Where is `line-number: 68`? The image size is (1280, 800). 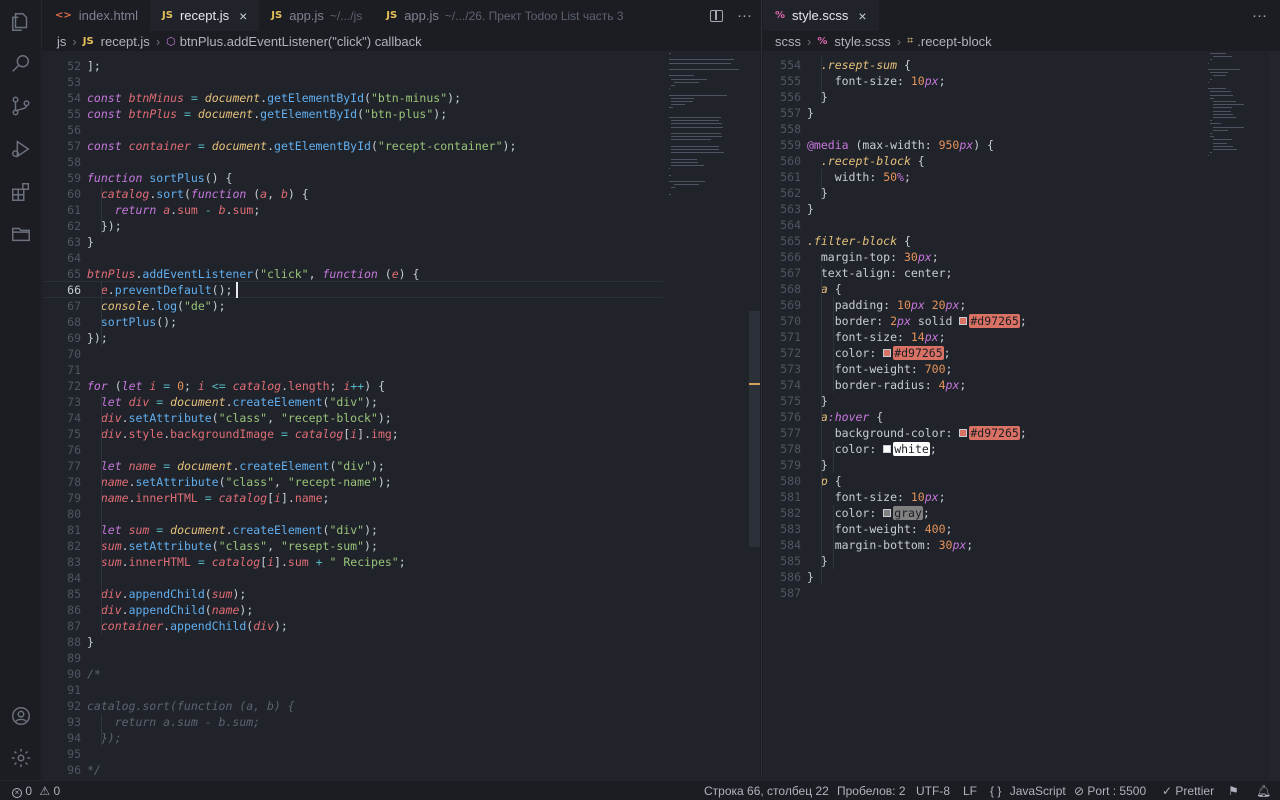
line-number: 68 is located at coordinates (62, 322).